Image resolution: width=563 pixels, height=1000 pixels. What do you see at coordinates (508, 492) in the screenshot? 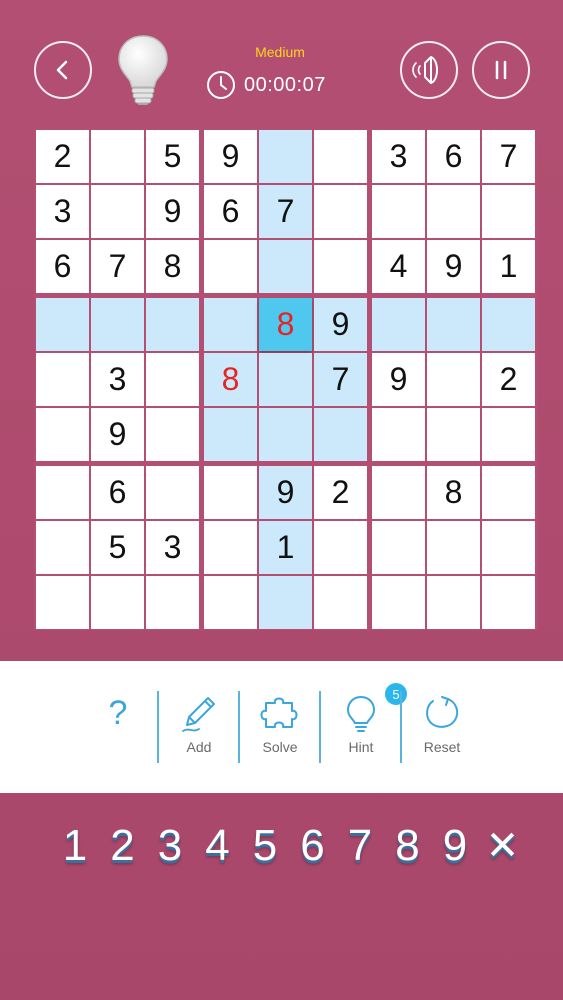
I see `sudoku-cell-r7c9` at bounding box center [508, 492].